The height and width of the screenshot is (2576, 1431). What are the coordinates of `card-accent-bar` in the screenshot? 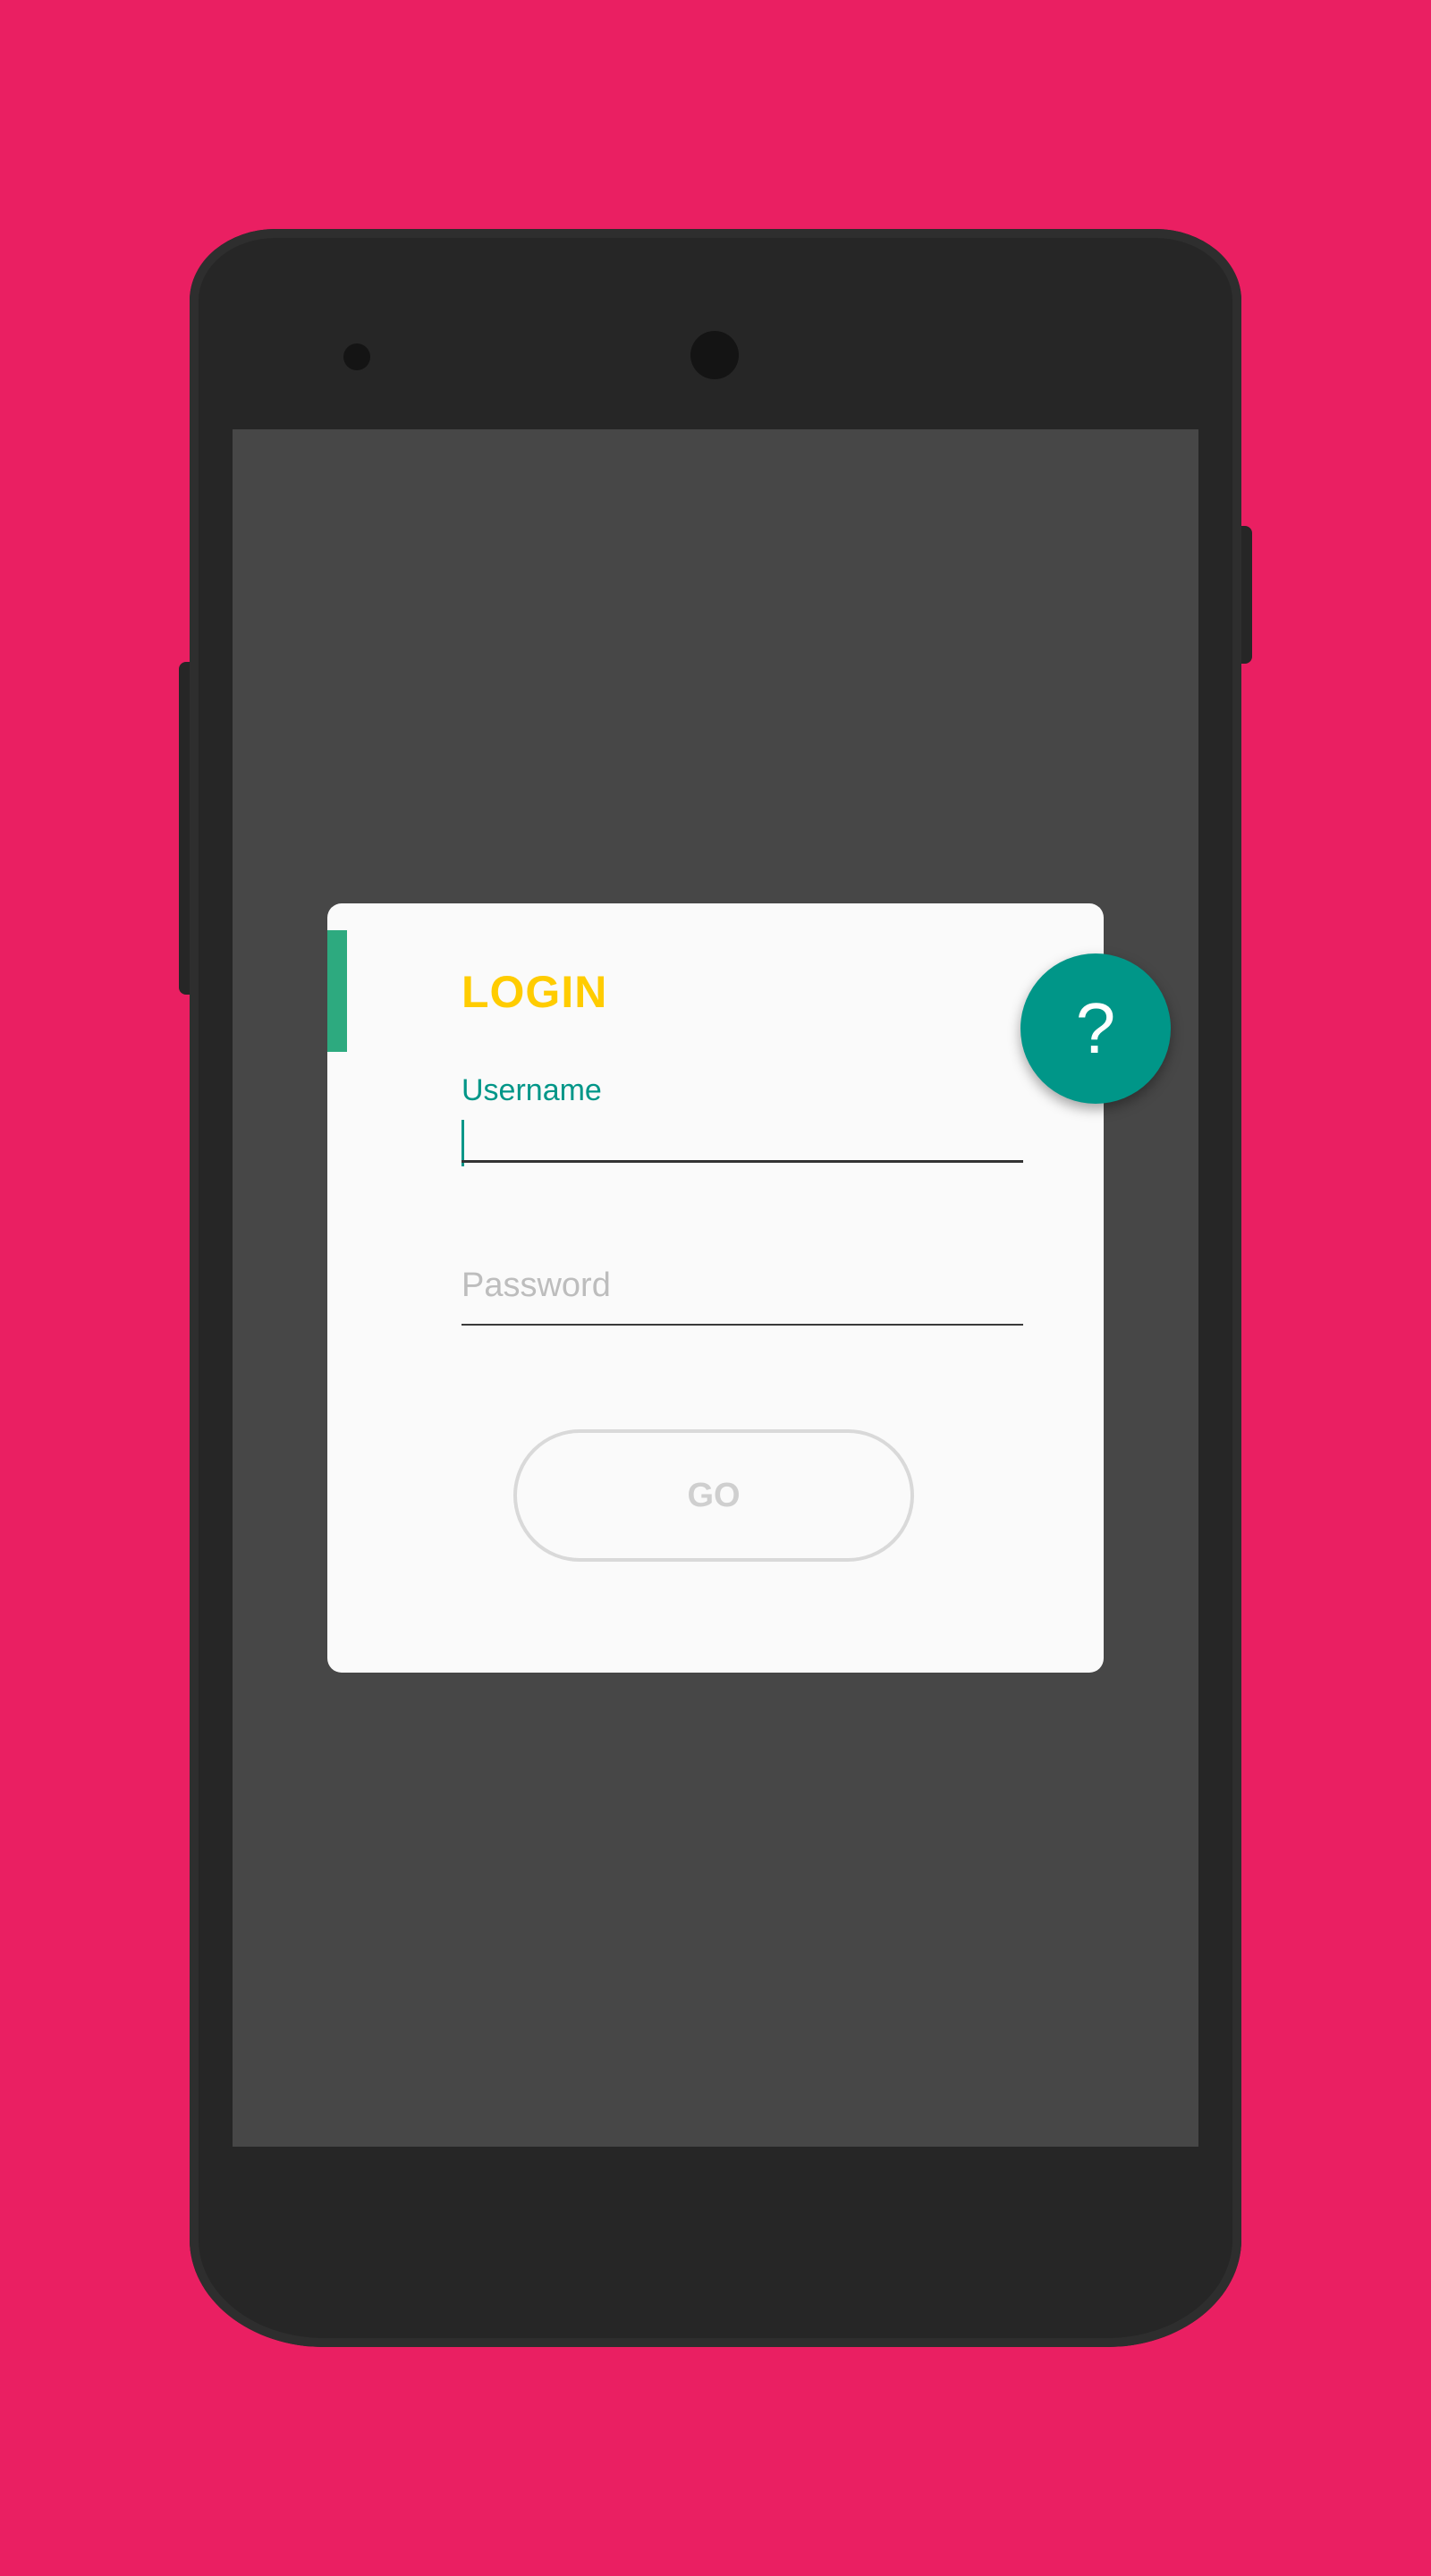 It's located at (337, 991).